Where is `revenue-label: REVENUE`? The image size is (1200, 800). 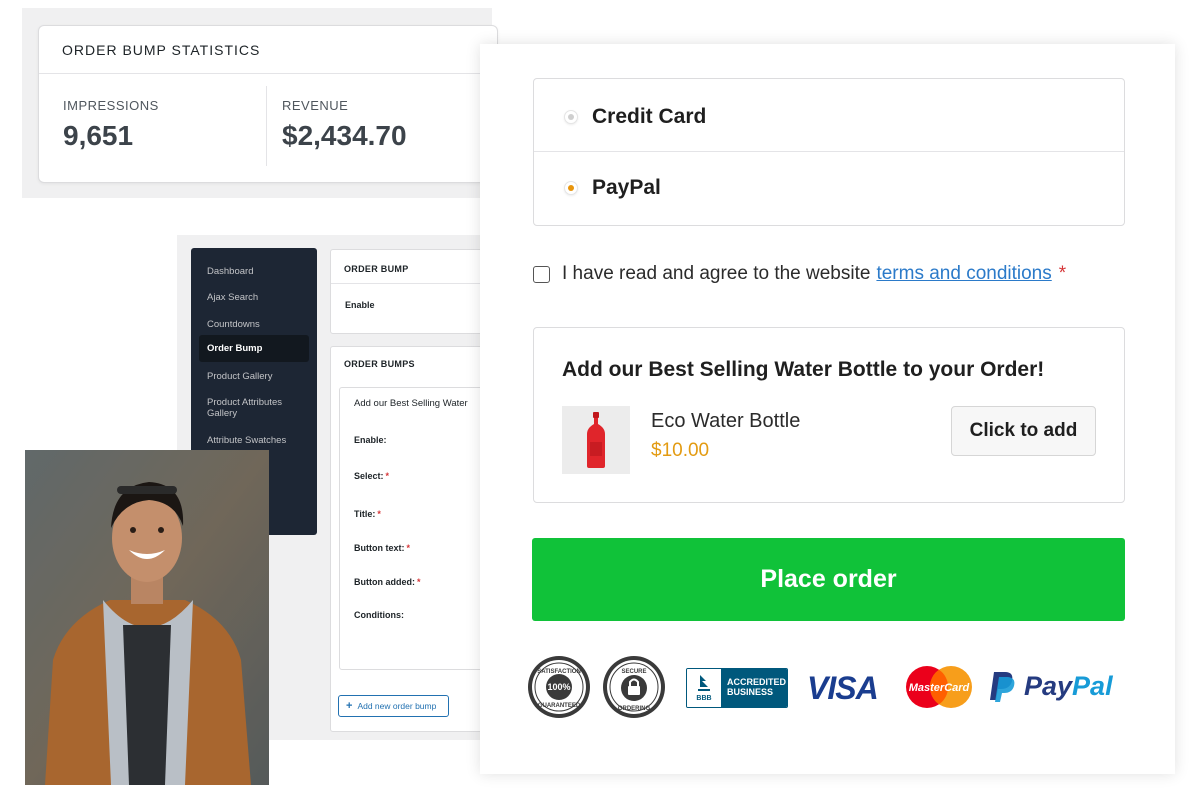
revenue-label: REVENUE is located at coordinates (315, 105).